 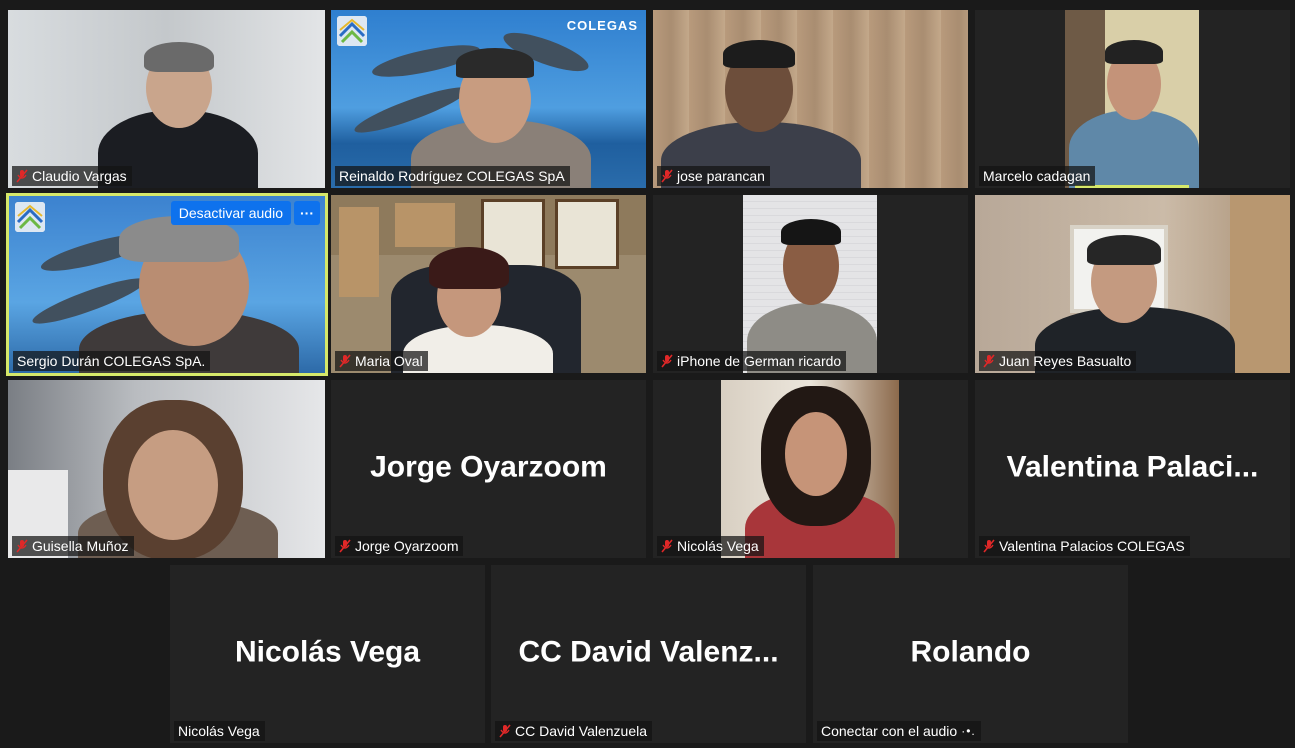 I want to click on participant-display-name: Rolando, so click(x=970, y=652).